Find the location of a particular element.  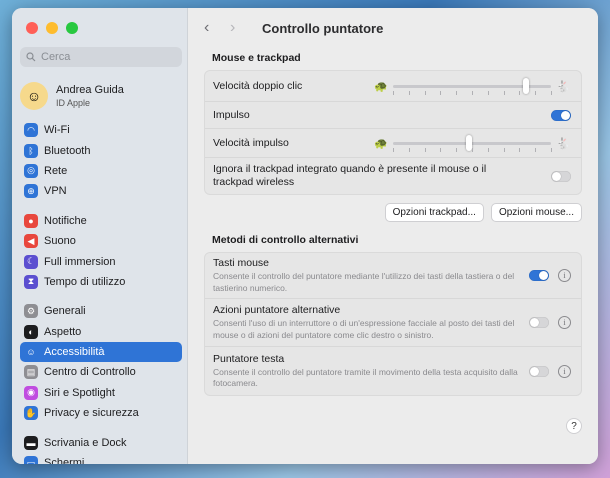

forward-chevron-icon: › is located at coordinates (243, 28).